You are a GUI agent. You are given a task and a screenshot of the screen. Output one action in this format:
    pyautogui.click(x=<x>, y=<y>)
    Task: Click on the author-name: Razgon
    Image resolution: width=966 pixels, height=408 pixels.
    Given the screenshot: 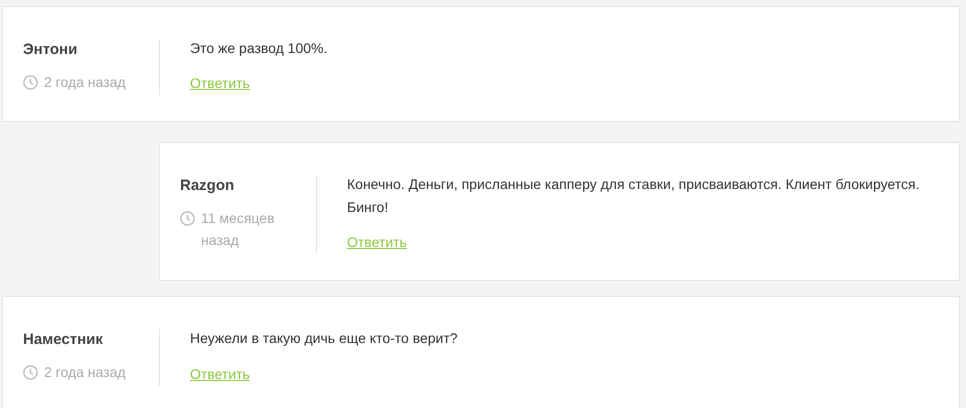 What is the action you would take?
    pyautogui.click(x=208, y=186)
    